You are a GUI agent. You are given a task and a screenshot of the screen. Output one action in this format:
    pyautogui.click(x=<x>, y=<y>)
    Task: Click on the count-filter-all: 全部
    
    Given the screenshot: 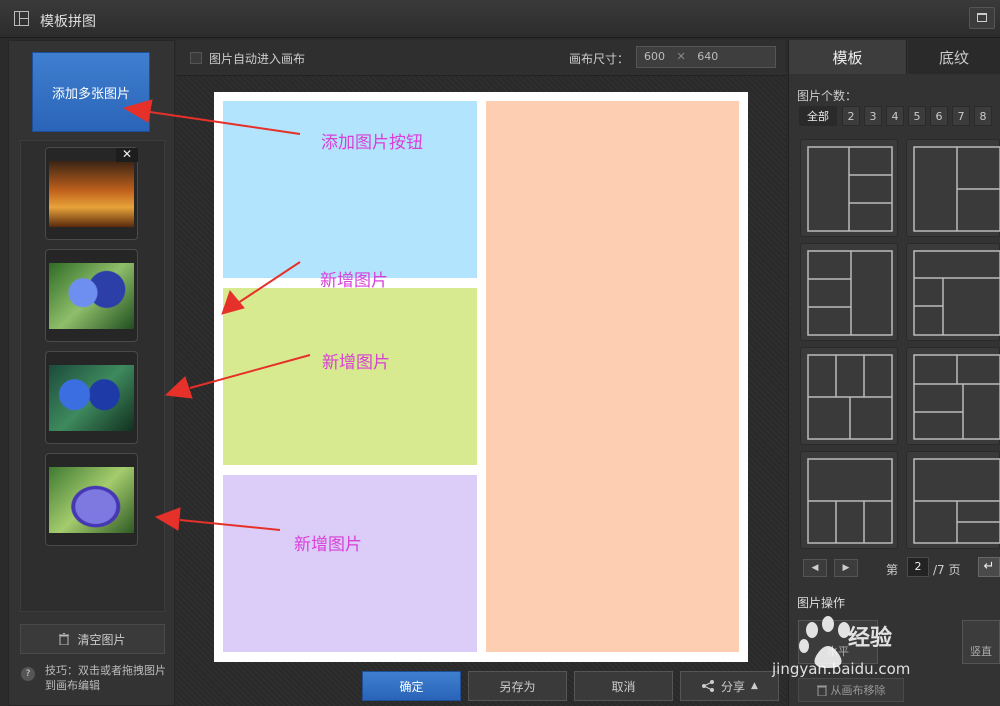 What is the action you would take?
    pyautogui.click(x=818, y=116)
    